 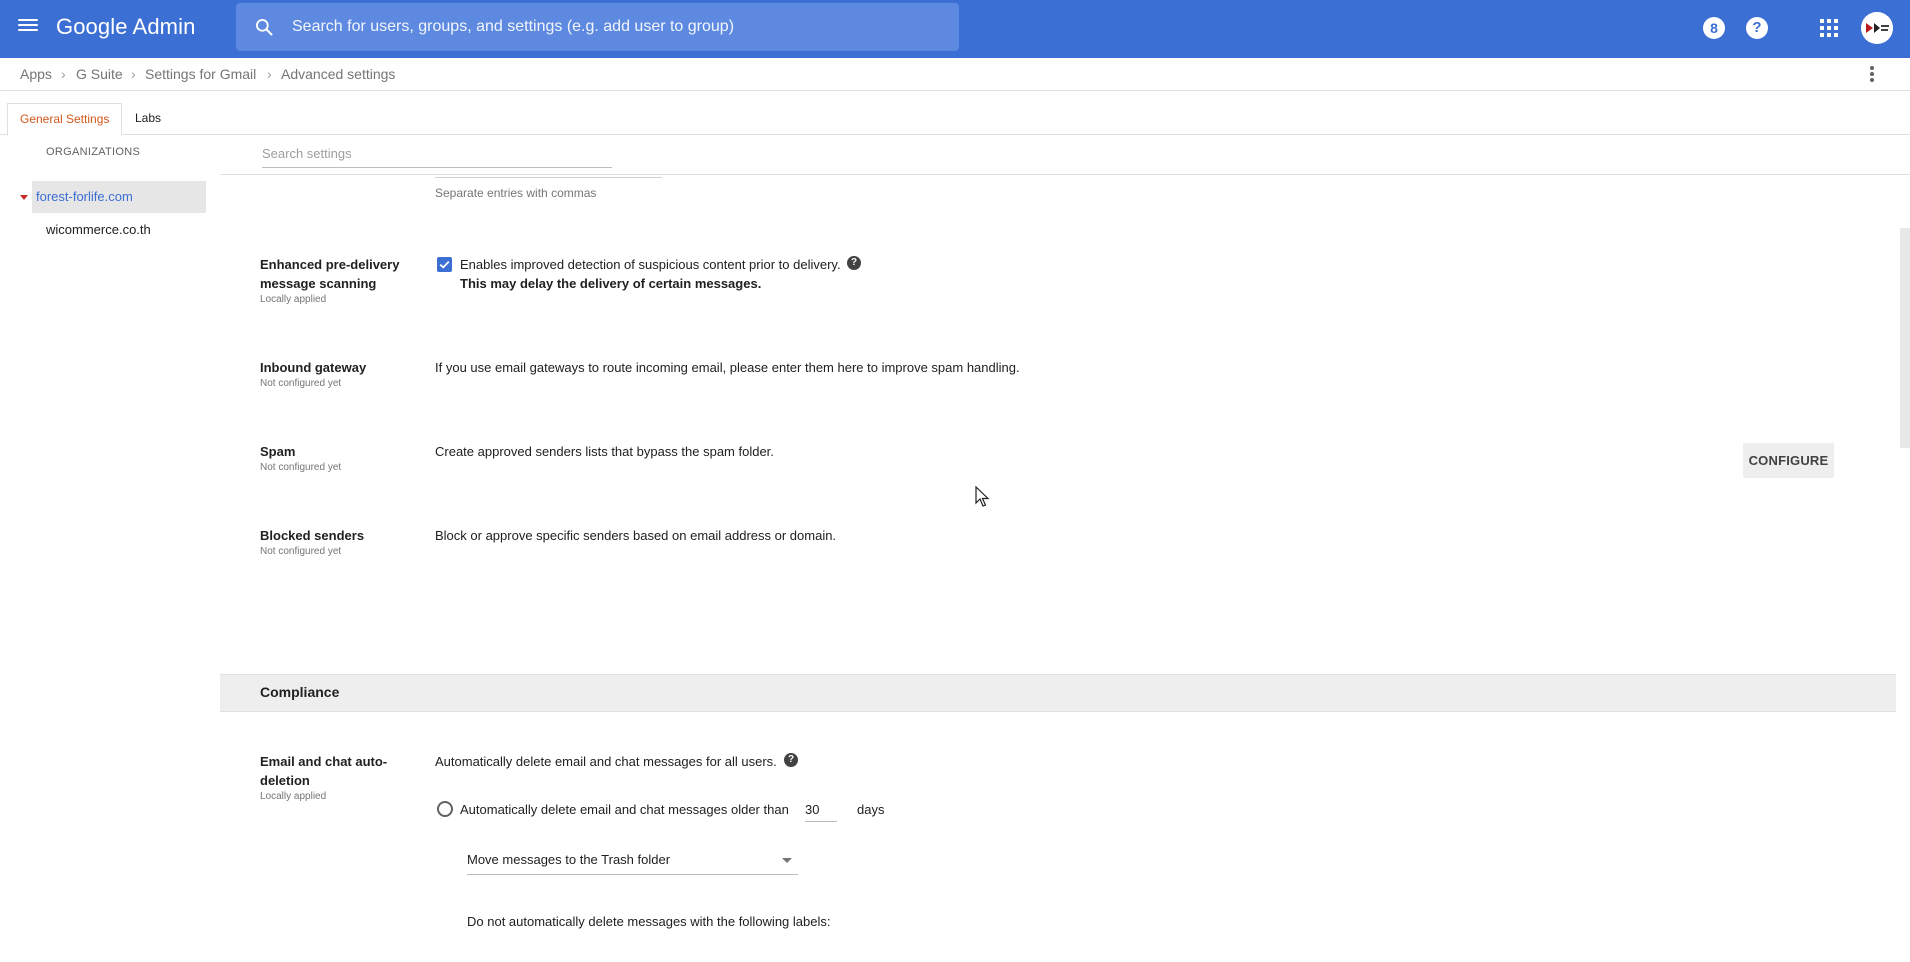 I want to click on deletion-action-select: Move messages to the Trash folder, so click(x=632, y=862).